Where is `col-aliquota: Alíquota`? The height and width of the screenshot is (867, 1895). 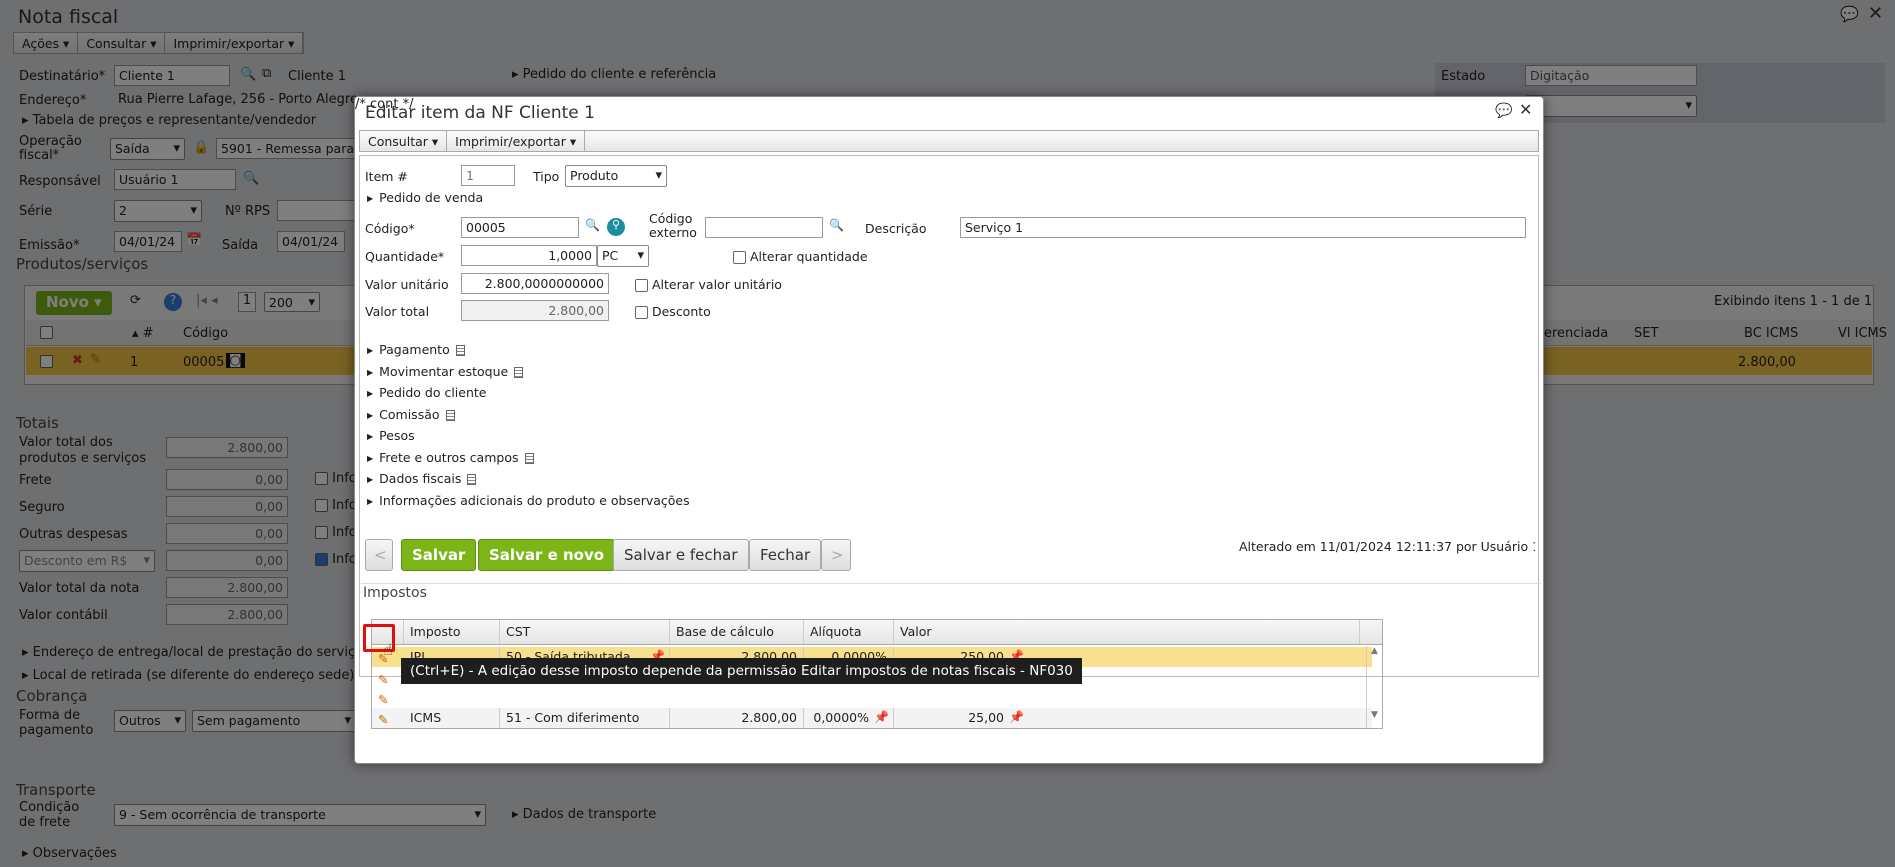
col-aliquota: Alíquota is located at coordinates (849, 632).